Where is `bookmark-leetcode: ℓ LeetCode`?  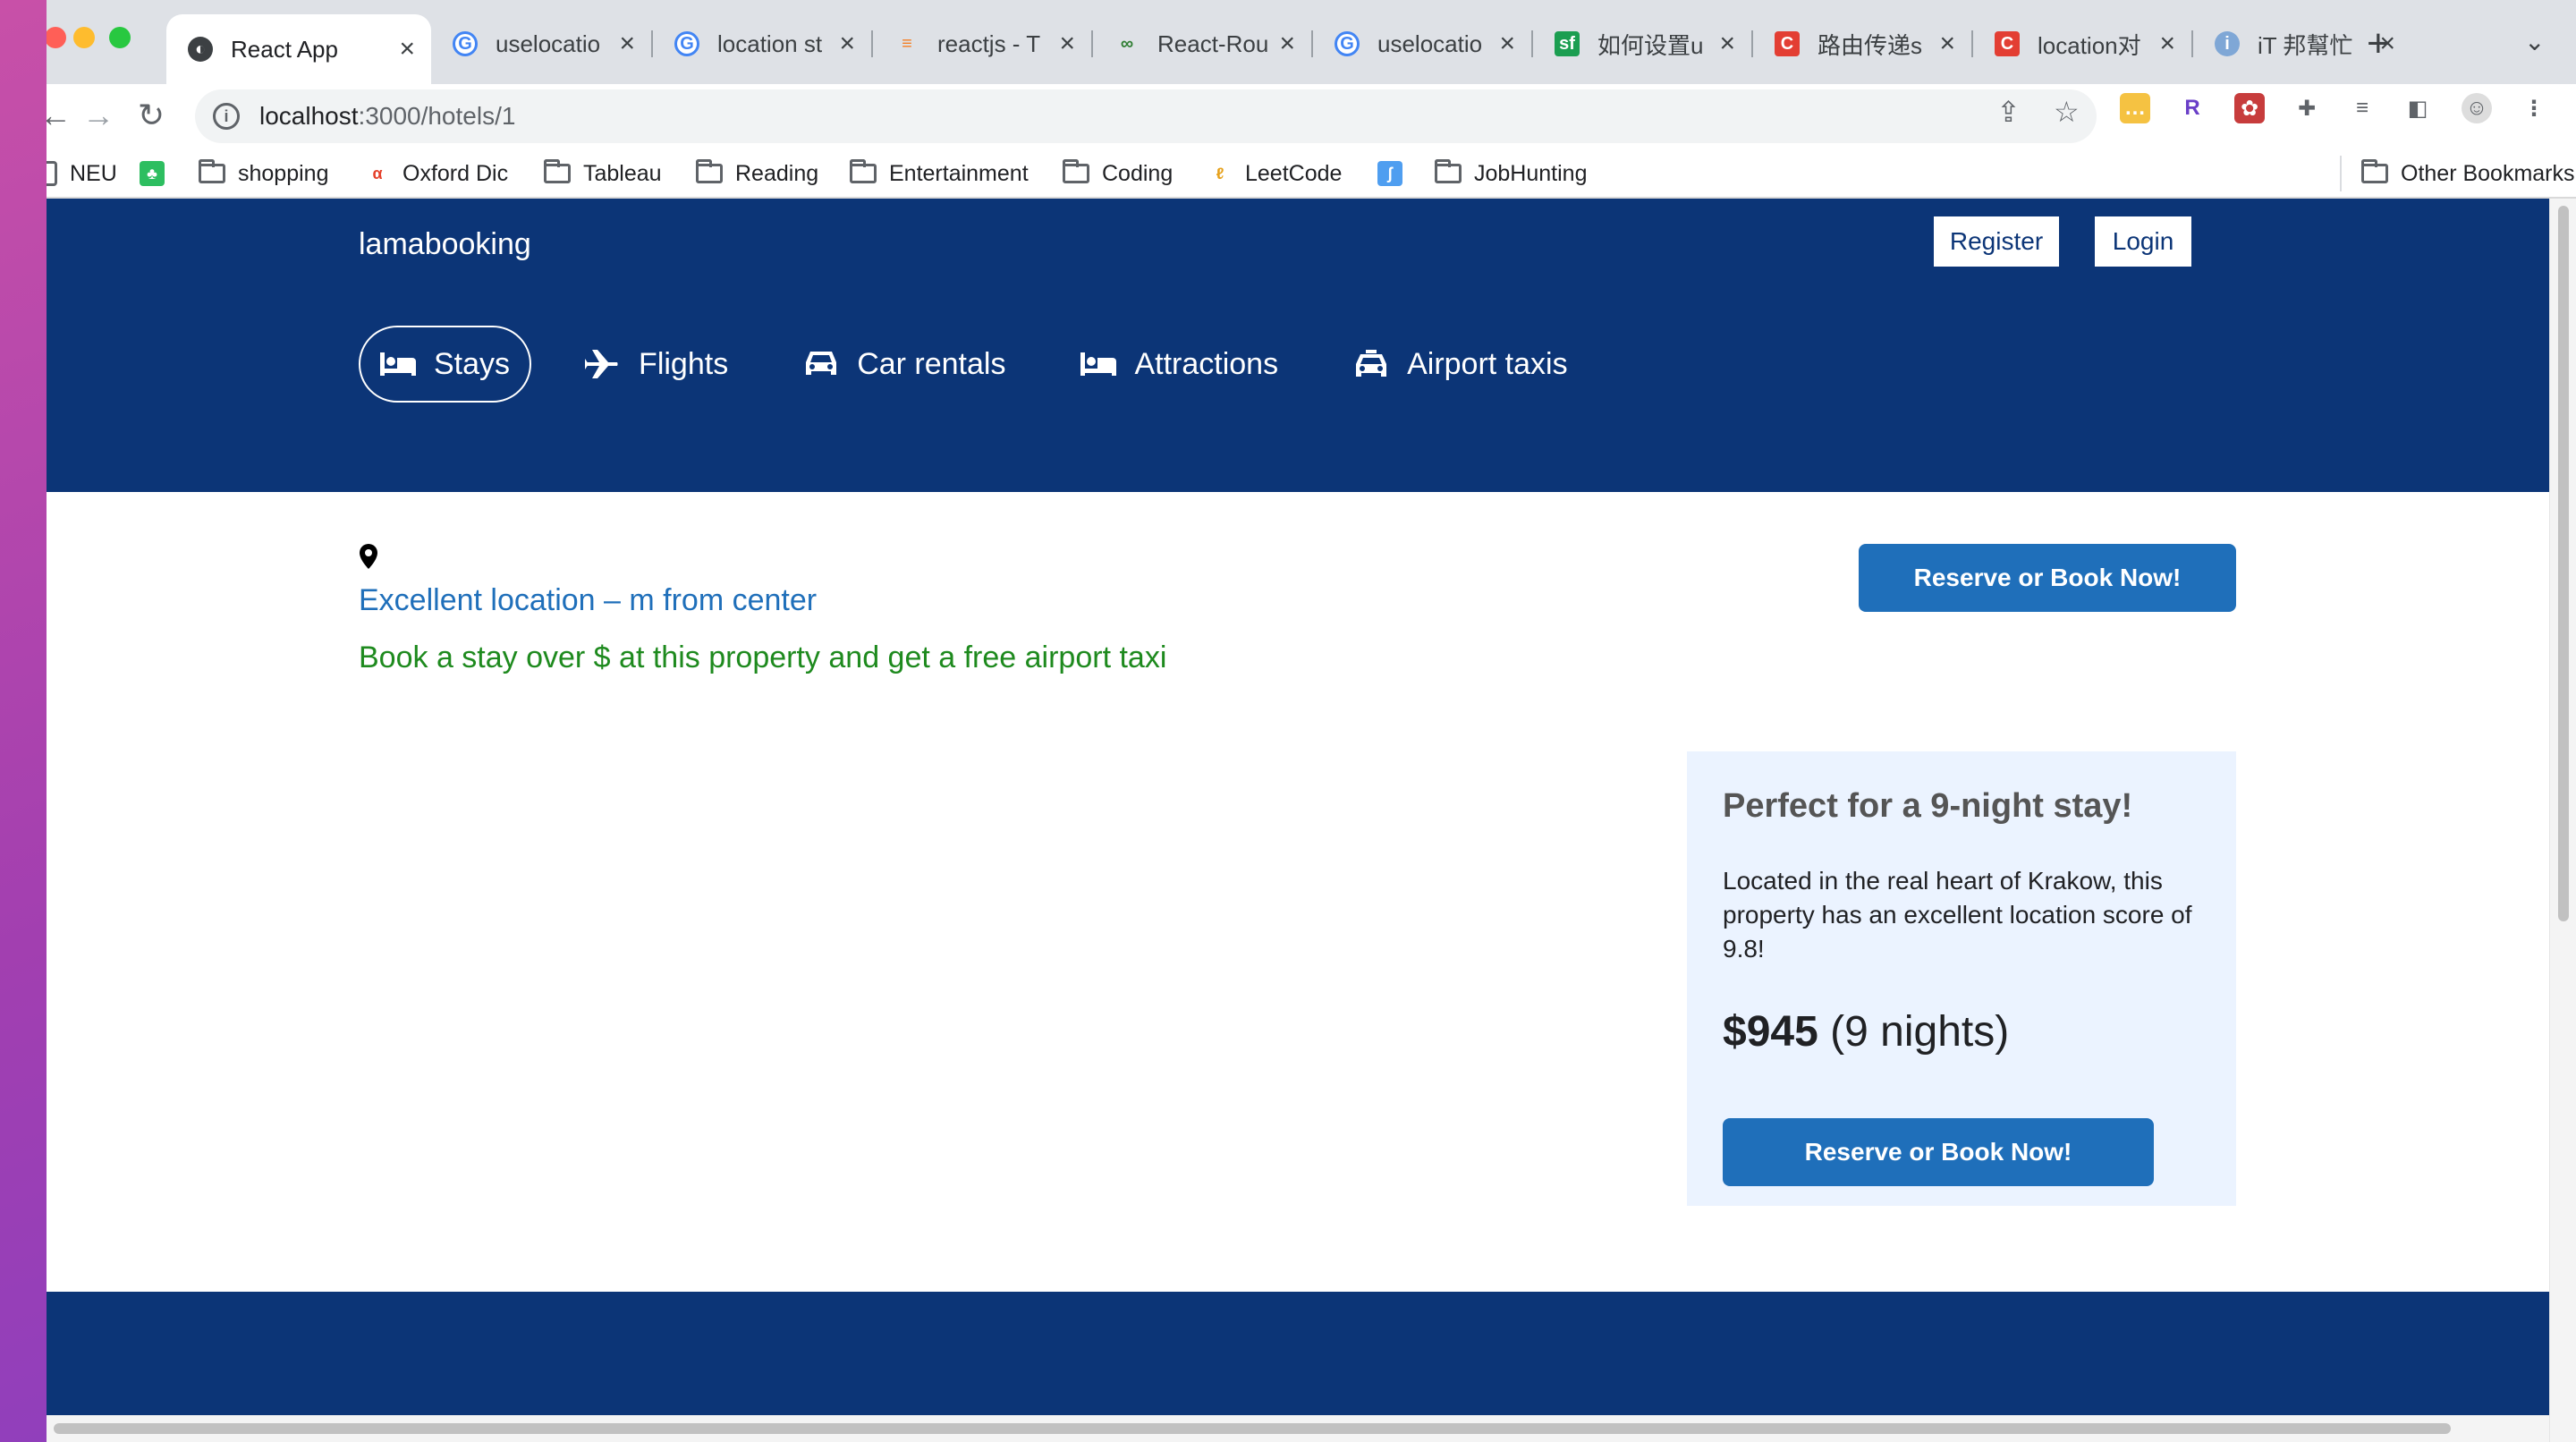
bookmark-leetcode: ℓ LeetCode is located at coordinates (1275, 173).